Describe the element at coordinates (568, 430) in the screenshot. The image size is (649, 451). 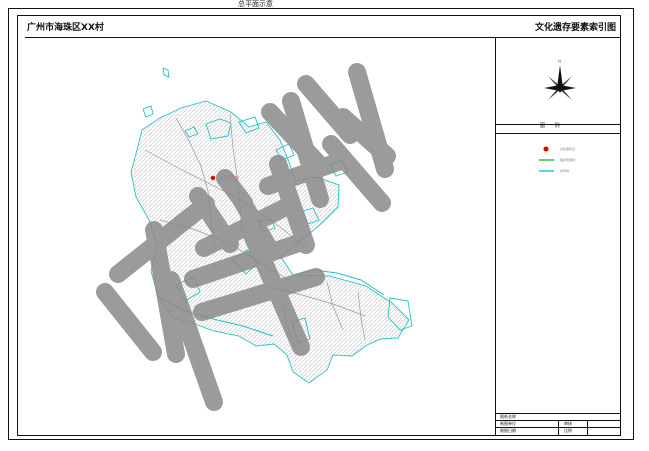
I see `meta-row3-right: 比例` at that location.